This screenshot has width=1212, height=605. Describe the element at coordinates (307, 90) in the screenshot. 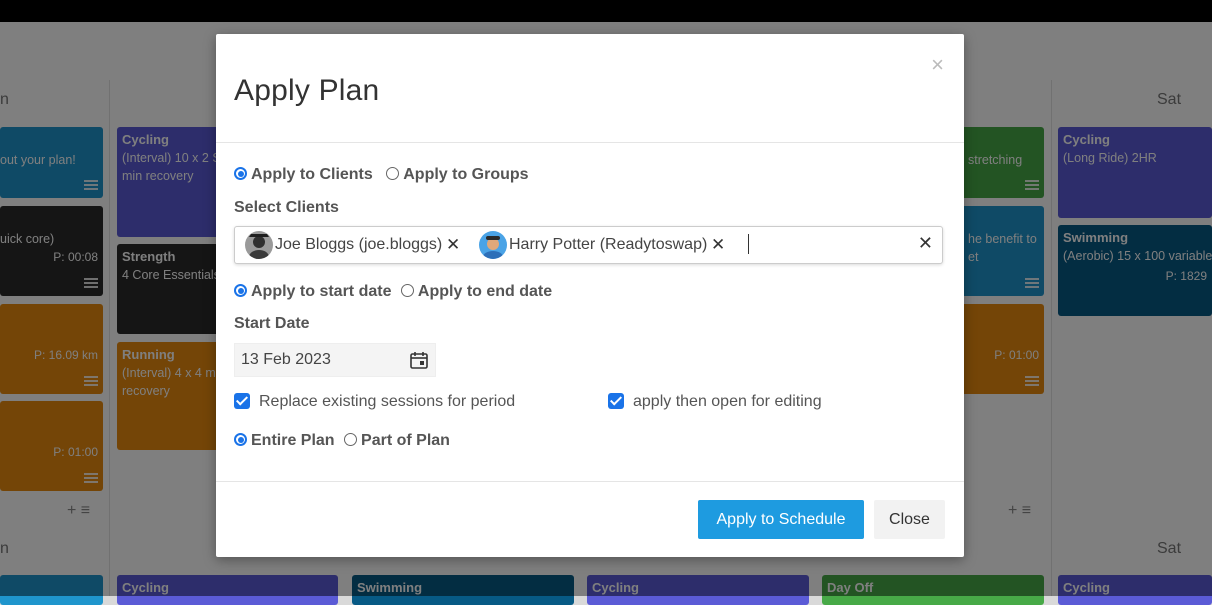

I see `modal-title: Apply Plan` at that location.